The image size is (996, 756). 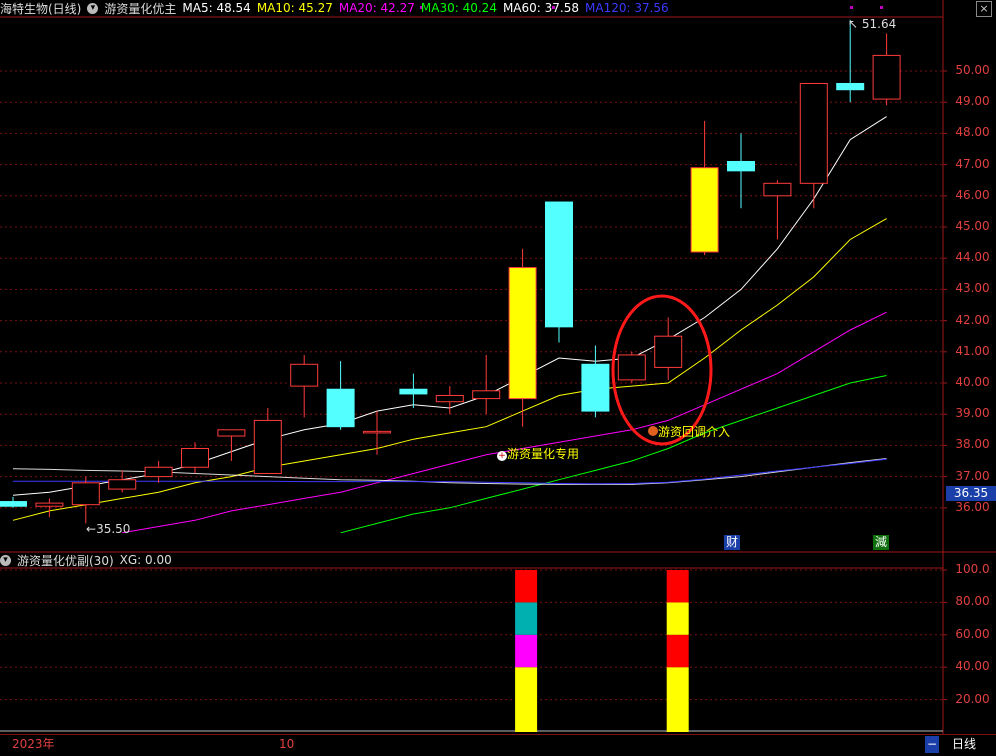 I want to click on year-label: 2023年, so click(x=33, y=744).